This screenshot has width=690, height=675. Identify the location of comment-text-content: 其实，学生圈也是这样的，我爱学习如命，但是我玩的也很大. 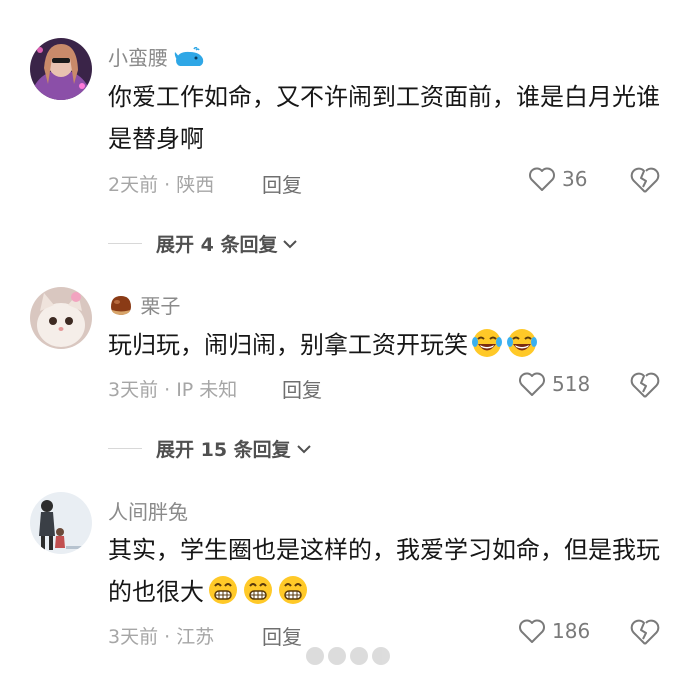
(384, 571).